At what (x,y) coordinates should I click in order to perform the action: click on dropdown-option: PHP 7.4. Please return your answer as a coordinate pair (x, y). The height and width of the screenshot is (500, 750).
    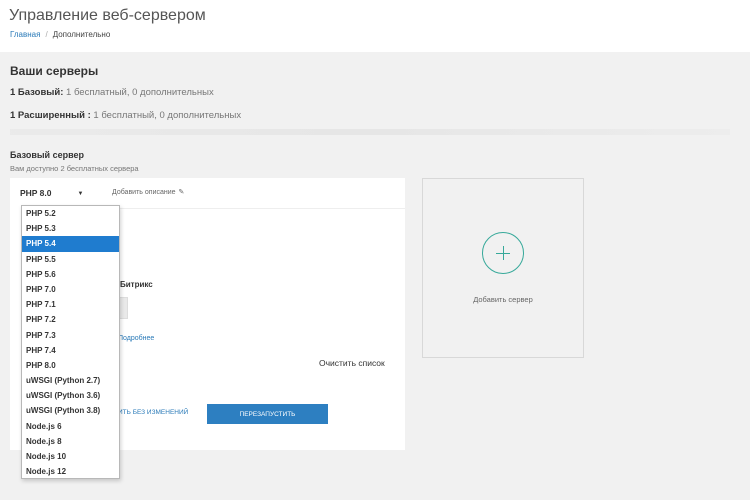
    Looking at the image, I should click on (70, 350).